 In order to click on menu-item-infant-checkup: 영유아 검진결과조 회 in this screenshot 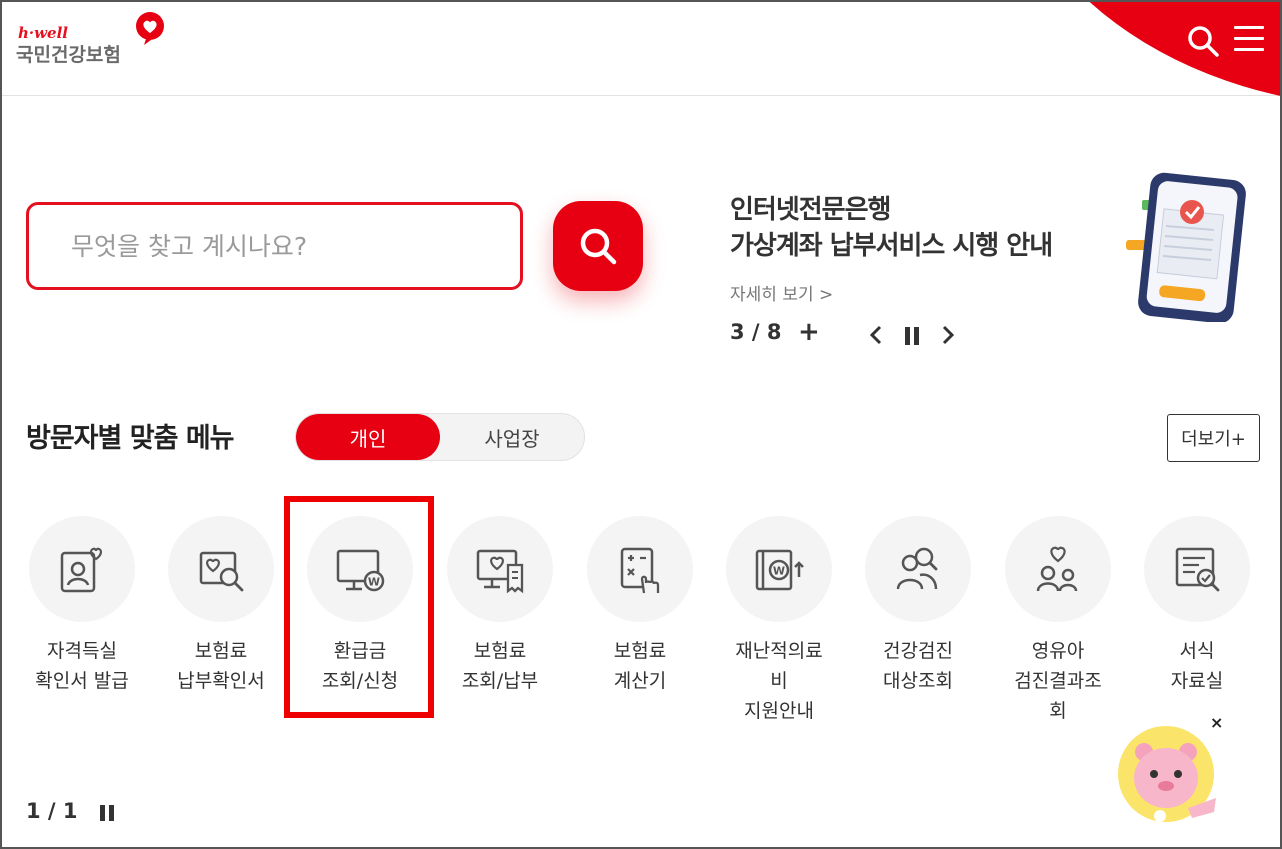, I will do `click(1058, 621)`.